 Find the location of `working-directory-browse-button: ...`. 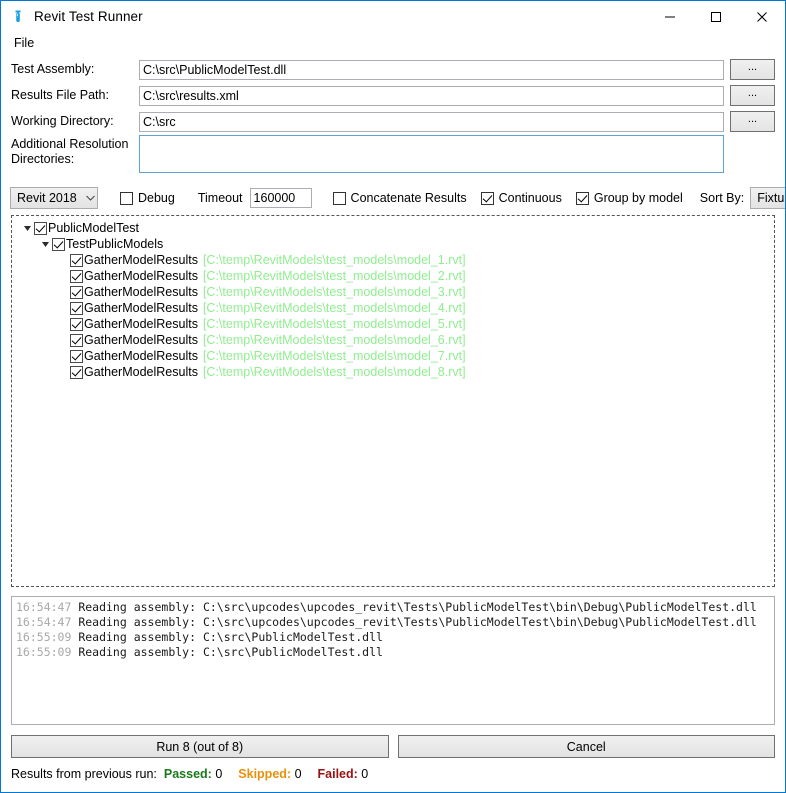

working-directory-browse-button: ... is located at coordinates (752, 121).